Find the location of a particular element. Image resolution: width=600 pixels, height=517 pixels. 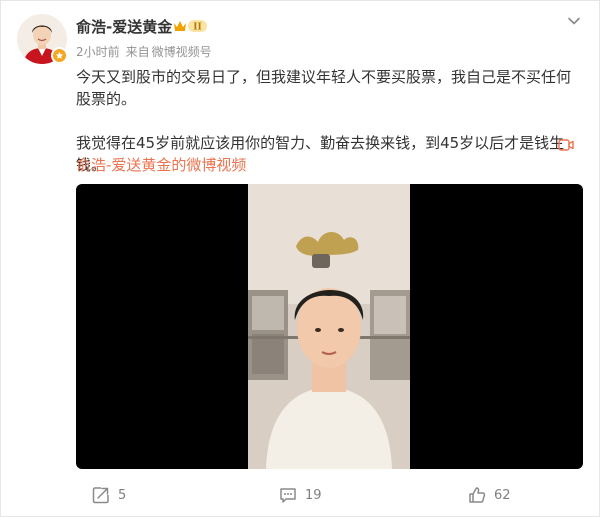

forward-count: 5 is located at coordinates (122, 495).